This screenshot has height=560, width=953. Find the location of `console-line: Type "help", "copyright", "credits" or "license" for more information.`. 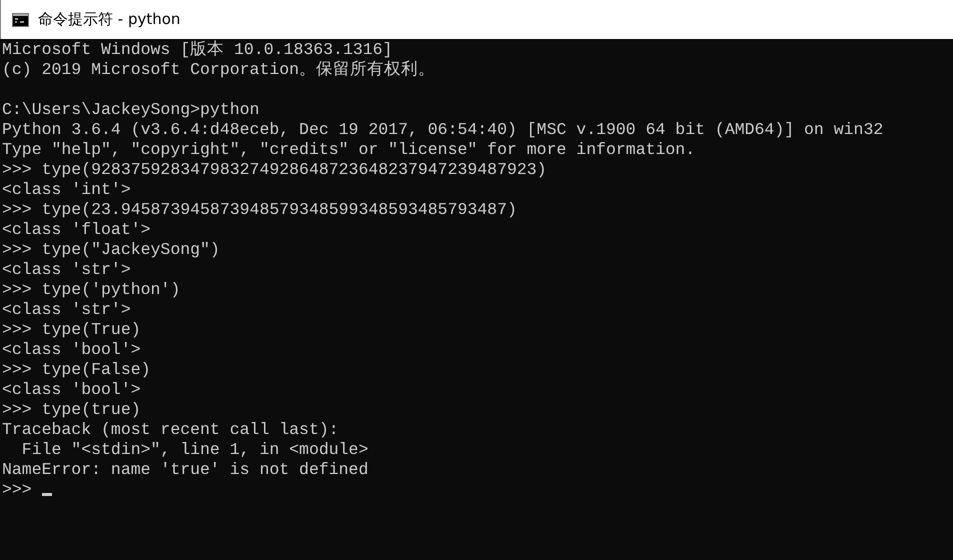

console-line: Type "help", "copyright", "credits" or "license" for more information. is located at coordinates (349, 149).